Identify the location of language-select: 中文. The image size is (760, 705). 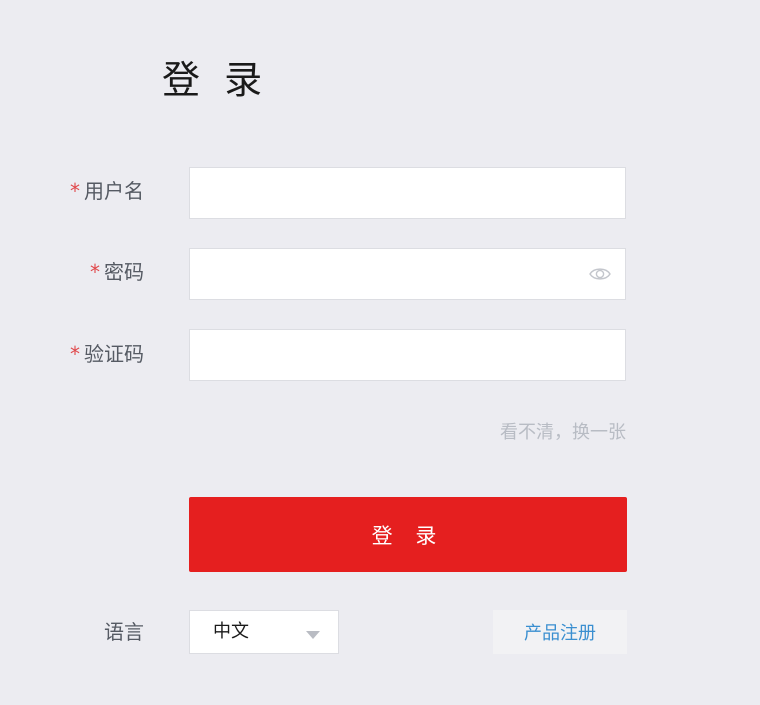
(264, 632).